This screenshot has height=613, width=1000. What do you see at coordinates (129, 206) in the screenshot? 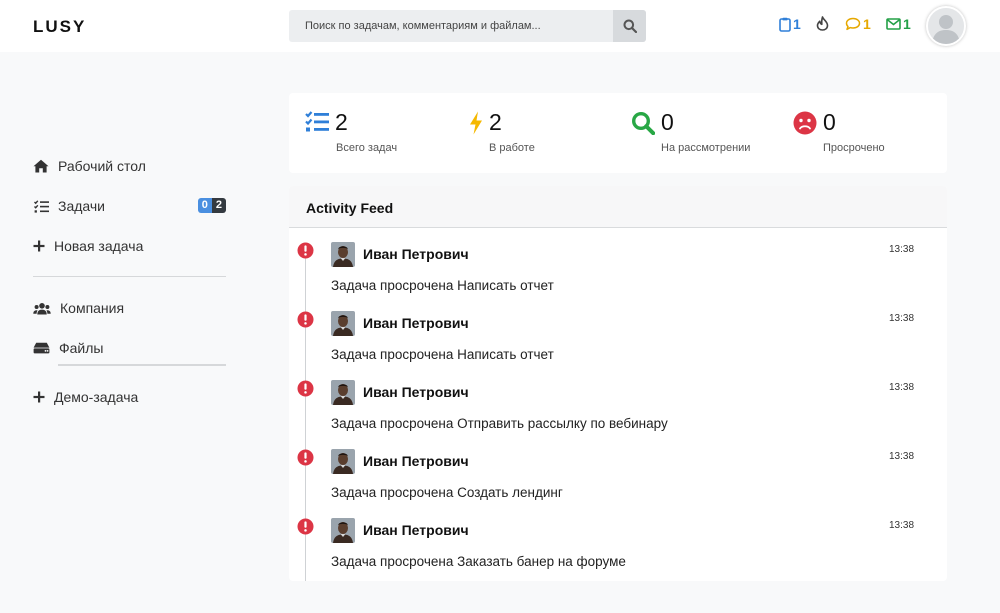
I see `sidebar-item-tasks: Задачи 0 2` at bounding box center [129, 206].